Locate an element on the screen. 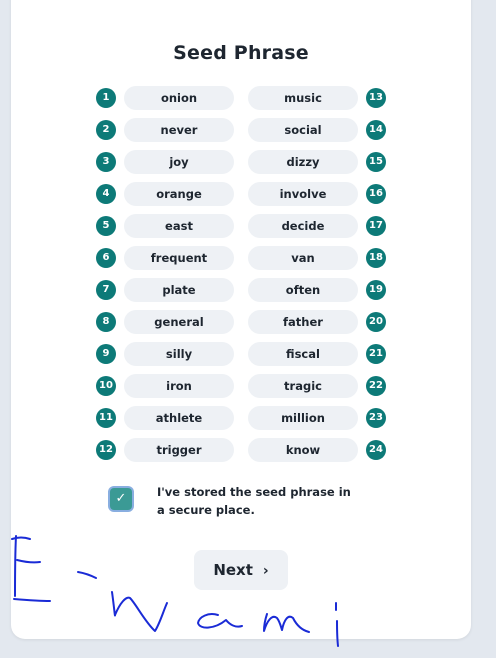 This screenshot has height=658, width=496. word-number: 14 is located at coordinates (376, 130).